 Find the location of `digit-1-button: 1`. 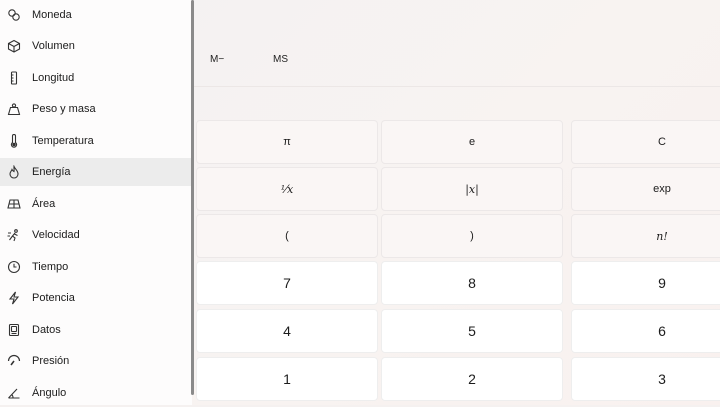

digit-1-button: 1 is located at coordinates (287, 379).